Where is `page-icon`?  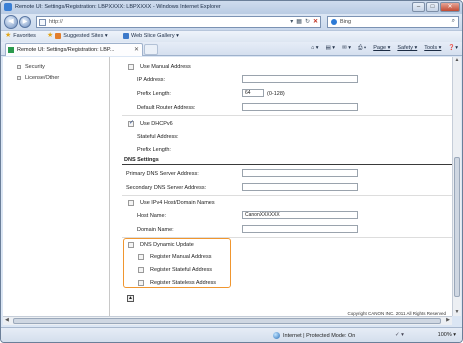 page-icon is located at coordinates (42, 22).